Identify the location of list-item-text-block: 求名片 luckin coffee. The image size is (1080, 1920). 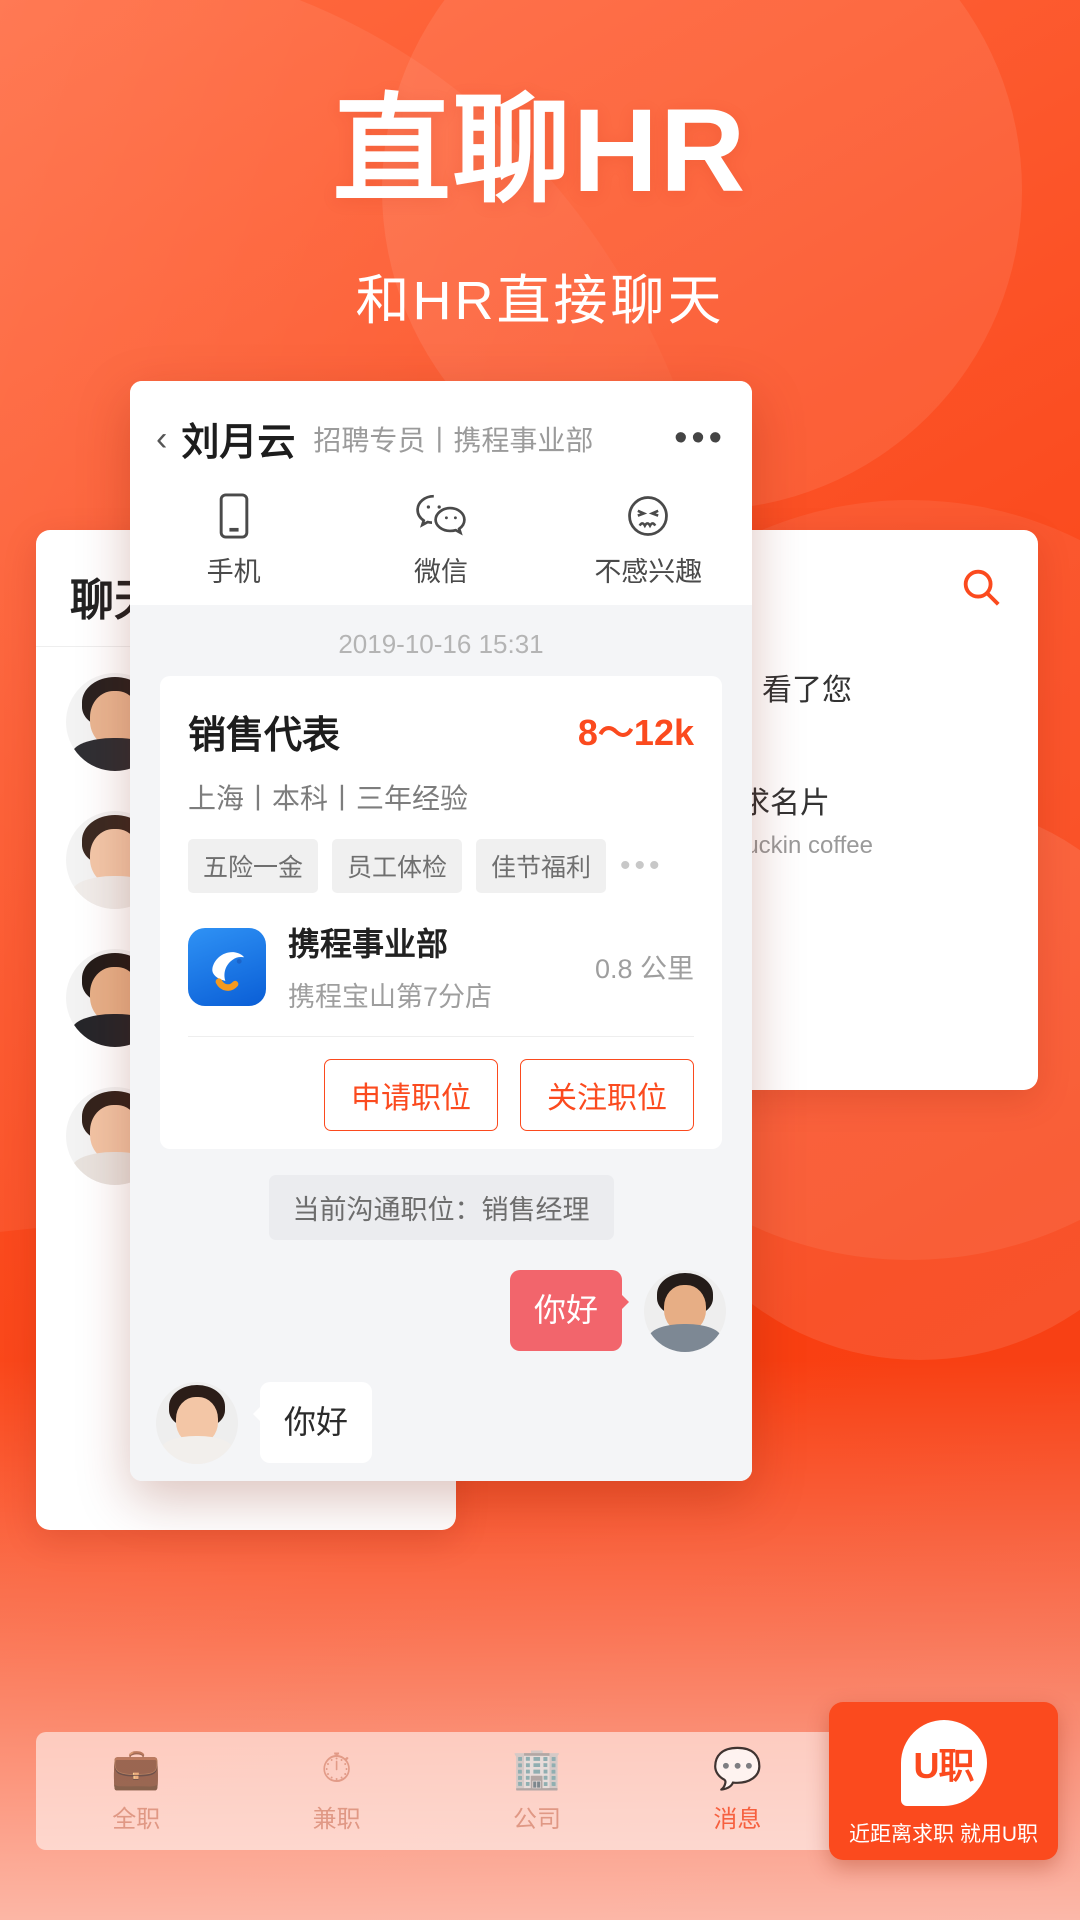
(806, 819).